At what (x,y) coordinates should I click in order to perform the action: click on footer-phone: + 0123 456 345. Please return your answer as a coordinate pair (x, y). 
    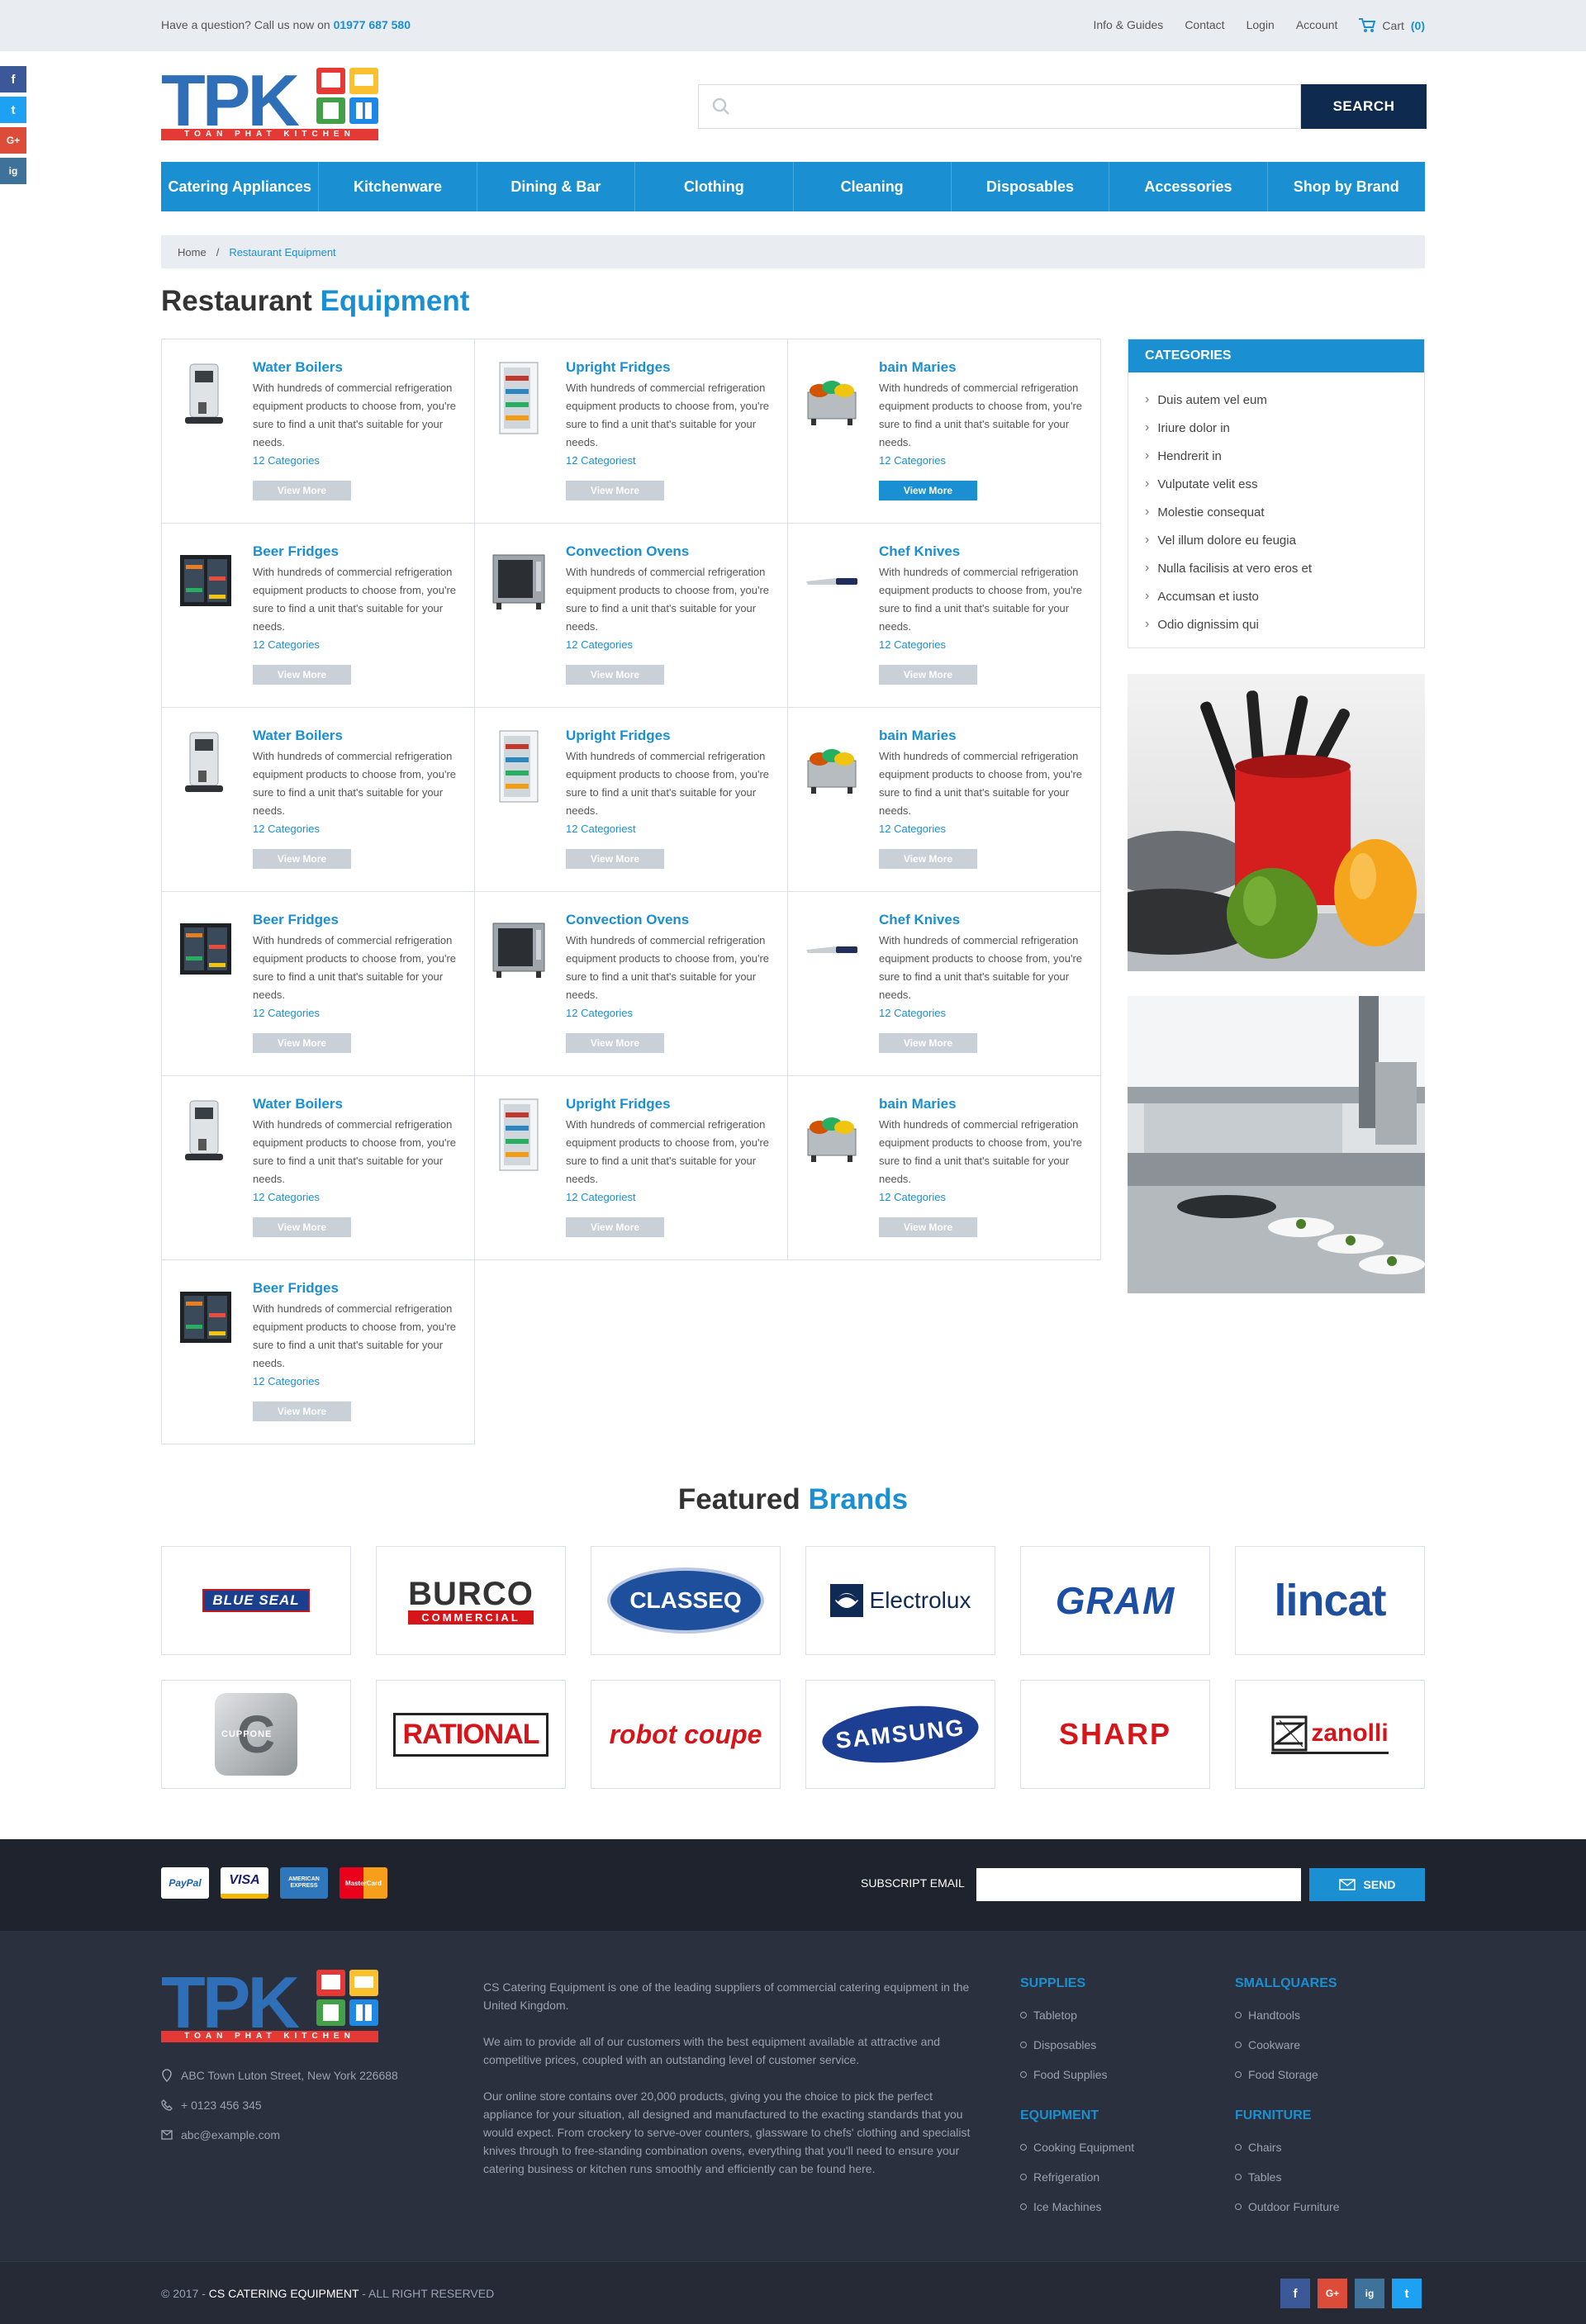
    Looking at the image, I should click on (211, 2105).